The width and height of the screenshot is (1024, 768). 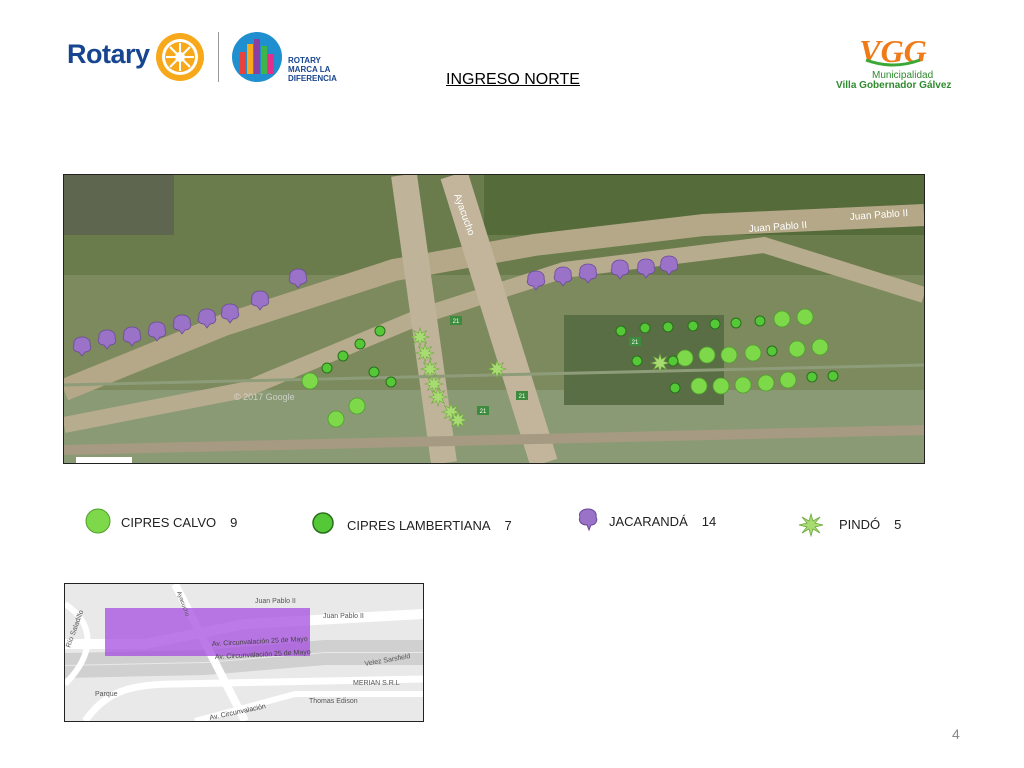 What do you see at coordinates (98, 521) in the screenshot?
I see `cipres-calvo-legend-icon` at bounding box center [98, 521].